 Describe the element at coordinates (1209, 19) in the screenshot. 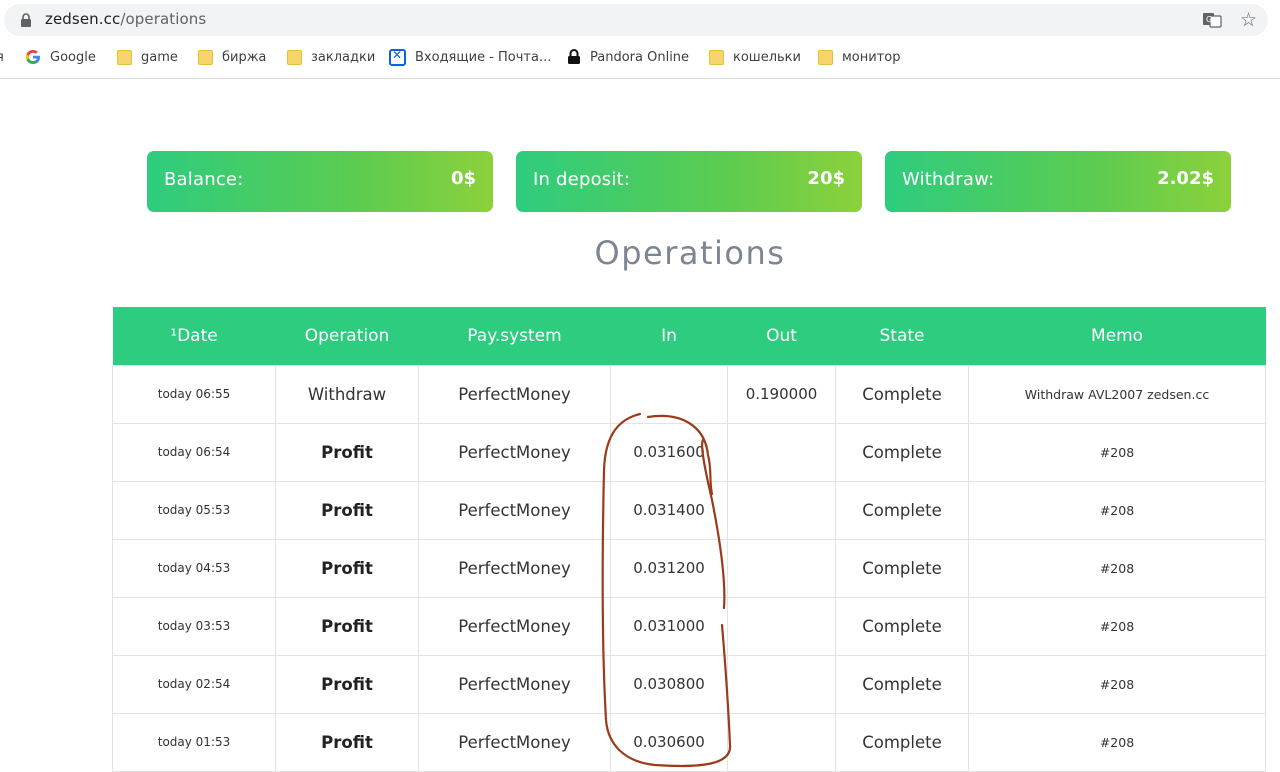

I see `svg-text: G` at that location.